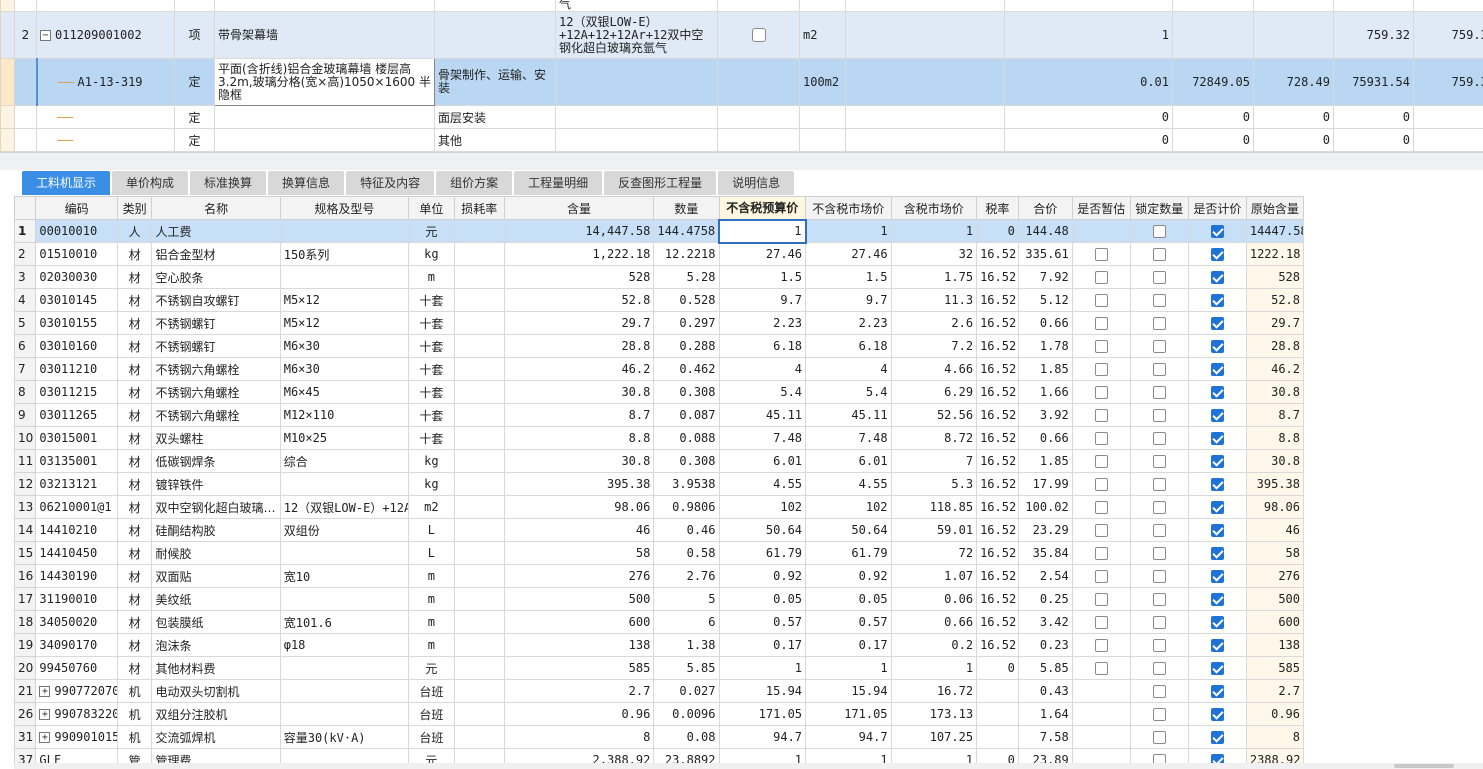 The width and height of the screenshot is (1483, 769). I want to click on item-unit: m2, so click(822, 35).